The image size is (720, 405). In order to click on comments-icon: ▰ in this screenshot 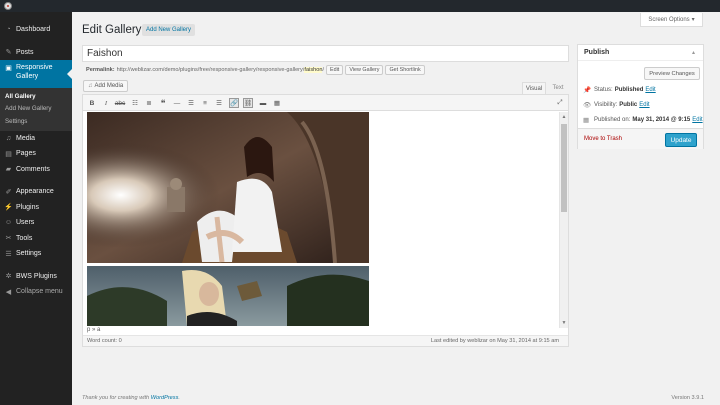, I will do `click(8, 170)`.